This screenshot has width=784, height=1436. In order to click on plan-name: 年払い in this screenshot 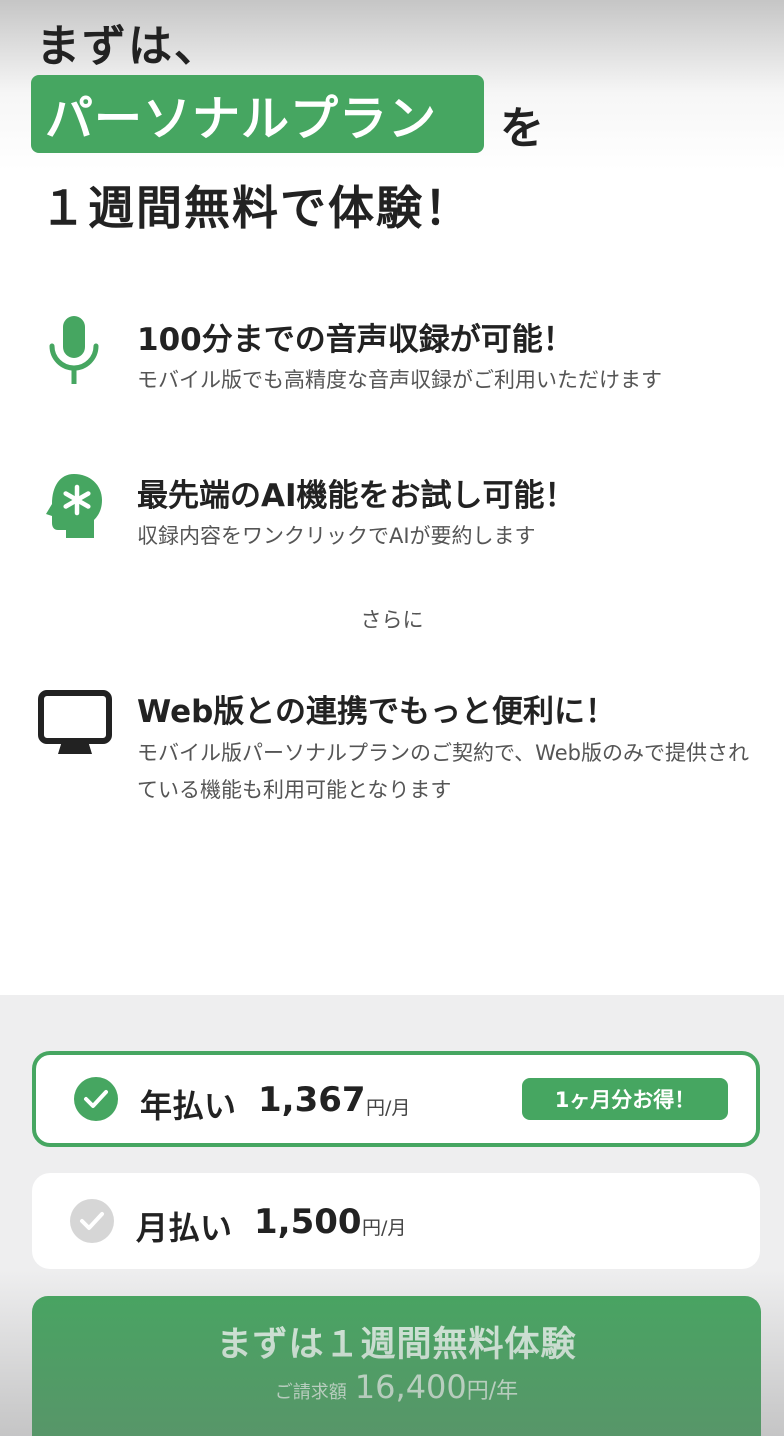, I will do `click(188, 1106)`.